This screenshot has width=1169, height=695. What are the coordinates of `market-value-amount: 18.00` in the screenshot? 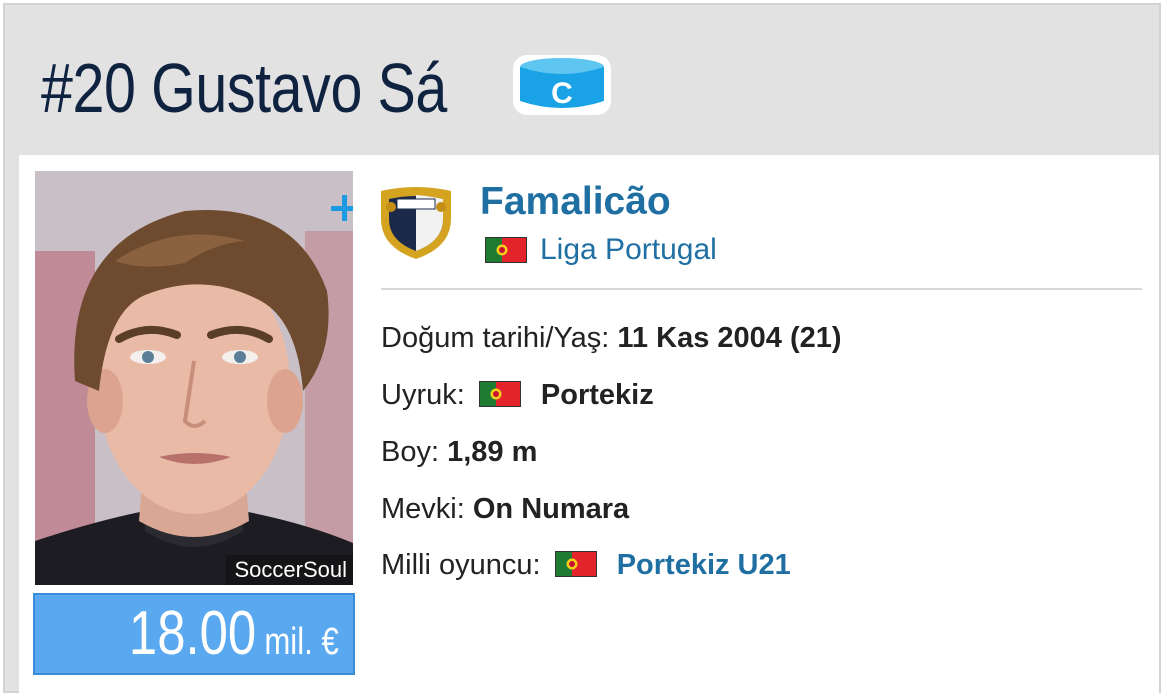 It's located at (192, 633).